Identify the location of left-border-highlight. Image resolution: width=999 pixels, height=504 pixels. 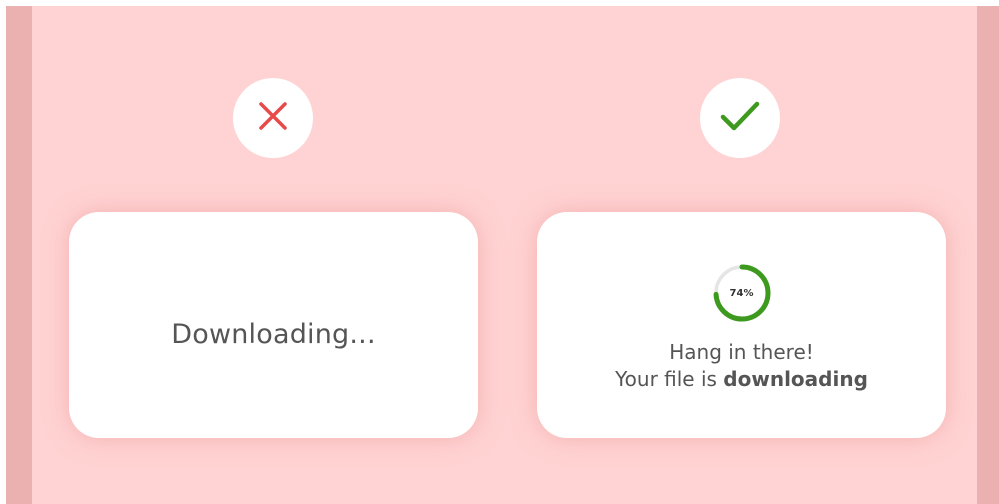
(3, 252).